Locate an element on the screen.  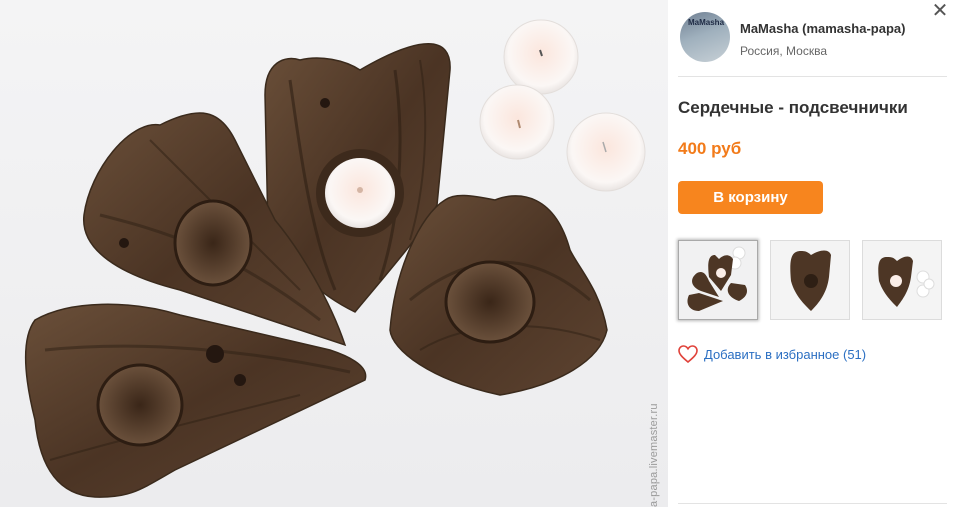
heart-icon is located at coordinates (688, 354).